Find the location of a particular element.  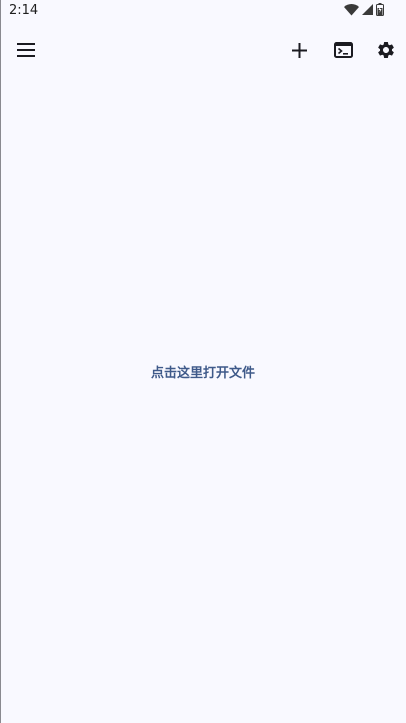

status-time: 2:14 is located at coordinates (24, 10).